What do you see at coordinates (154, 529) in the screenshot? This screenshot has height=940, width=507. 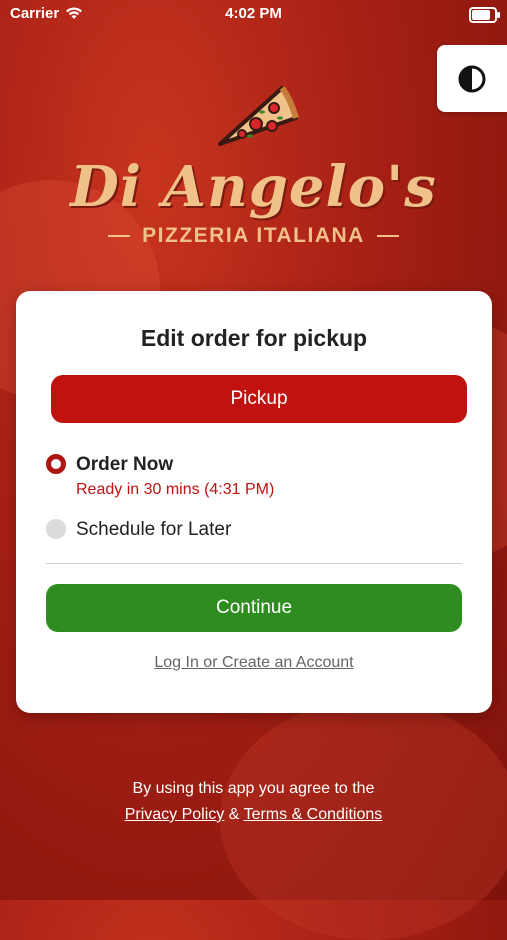 I see `schedule-later-label: Schedule for Later` at bounding box center [154, 529].